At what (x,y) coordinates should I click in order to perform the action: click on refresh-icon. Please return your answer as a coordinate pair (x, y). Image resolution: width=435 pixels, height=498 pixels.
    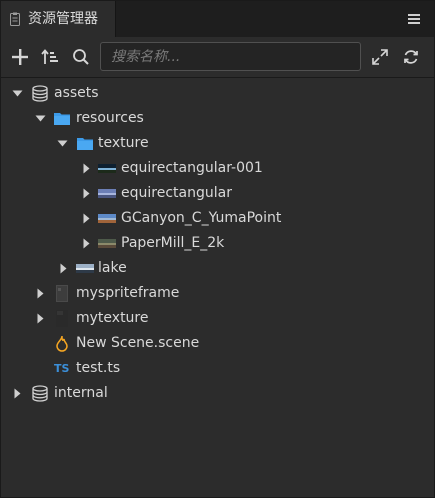
    Looking at the image, I should click on (411, 57).